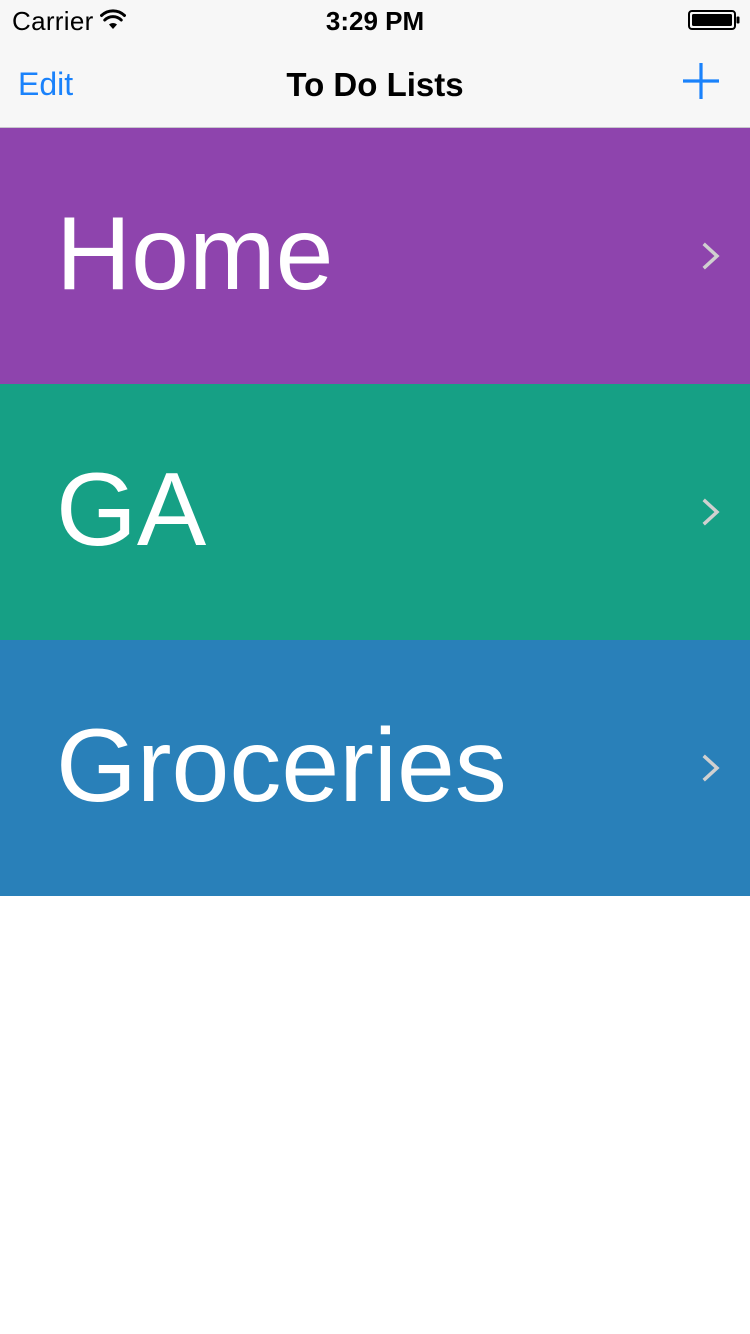 This screenshot has width=750, height=1334. I want to click on list-name: Groceries, so click(281, 766).